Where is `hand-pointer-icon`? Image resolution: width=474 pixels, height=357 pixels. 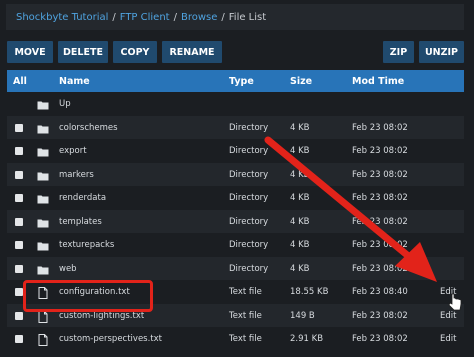 hand-pointer-icon is located at coordinates (455, 302).